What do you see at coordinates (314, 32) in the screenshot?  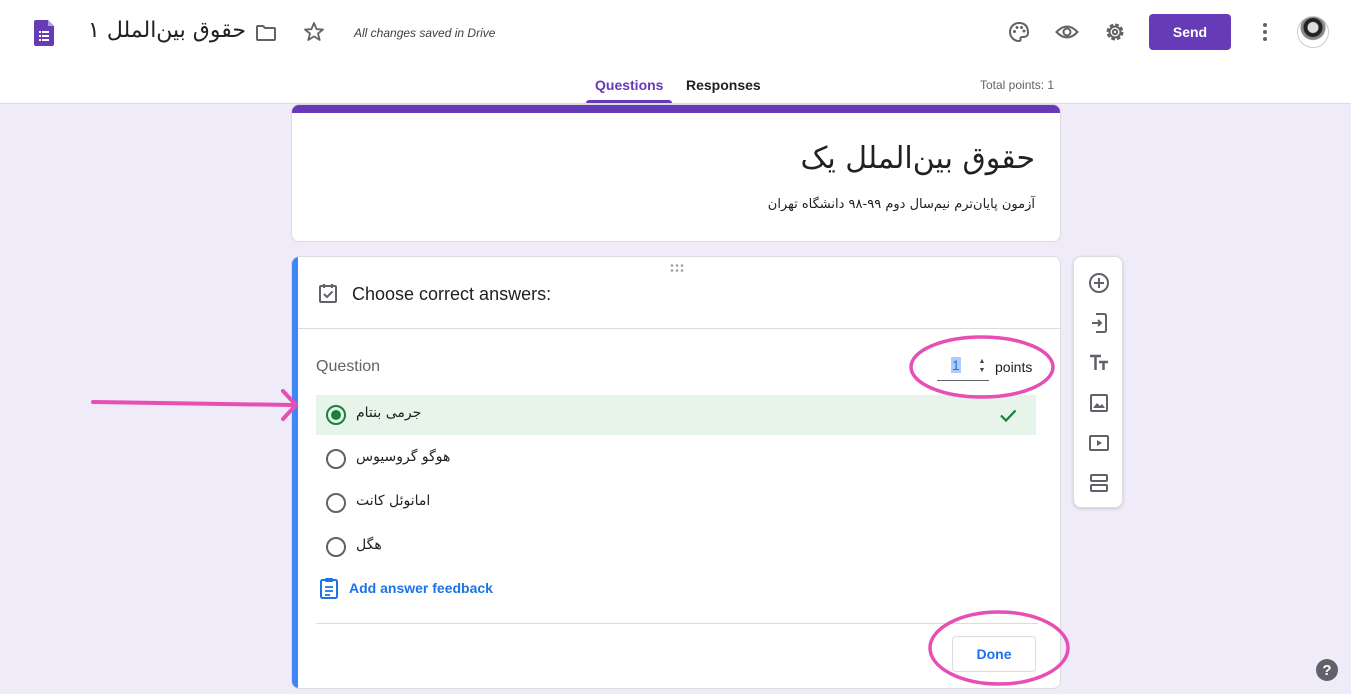 I see `star-icon` at bounding box center [314, 32].